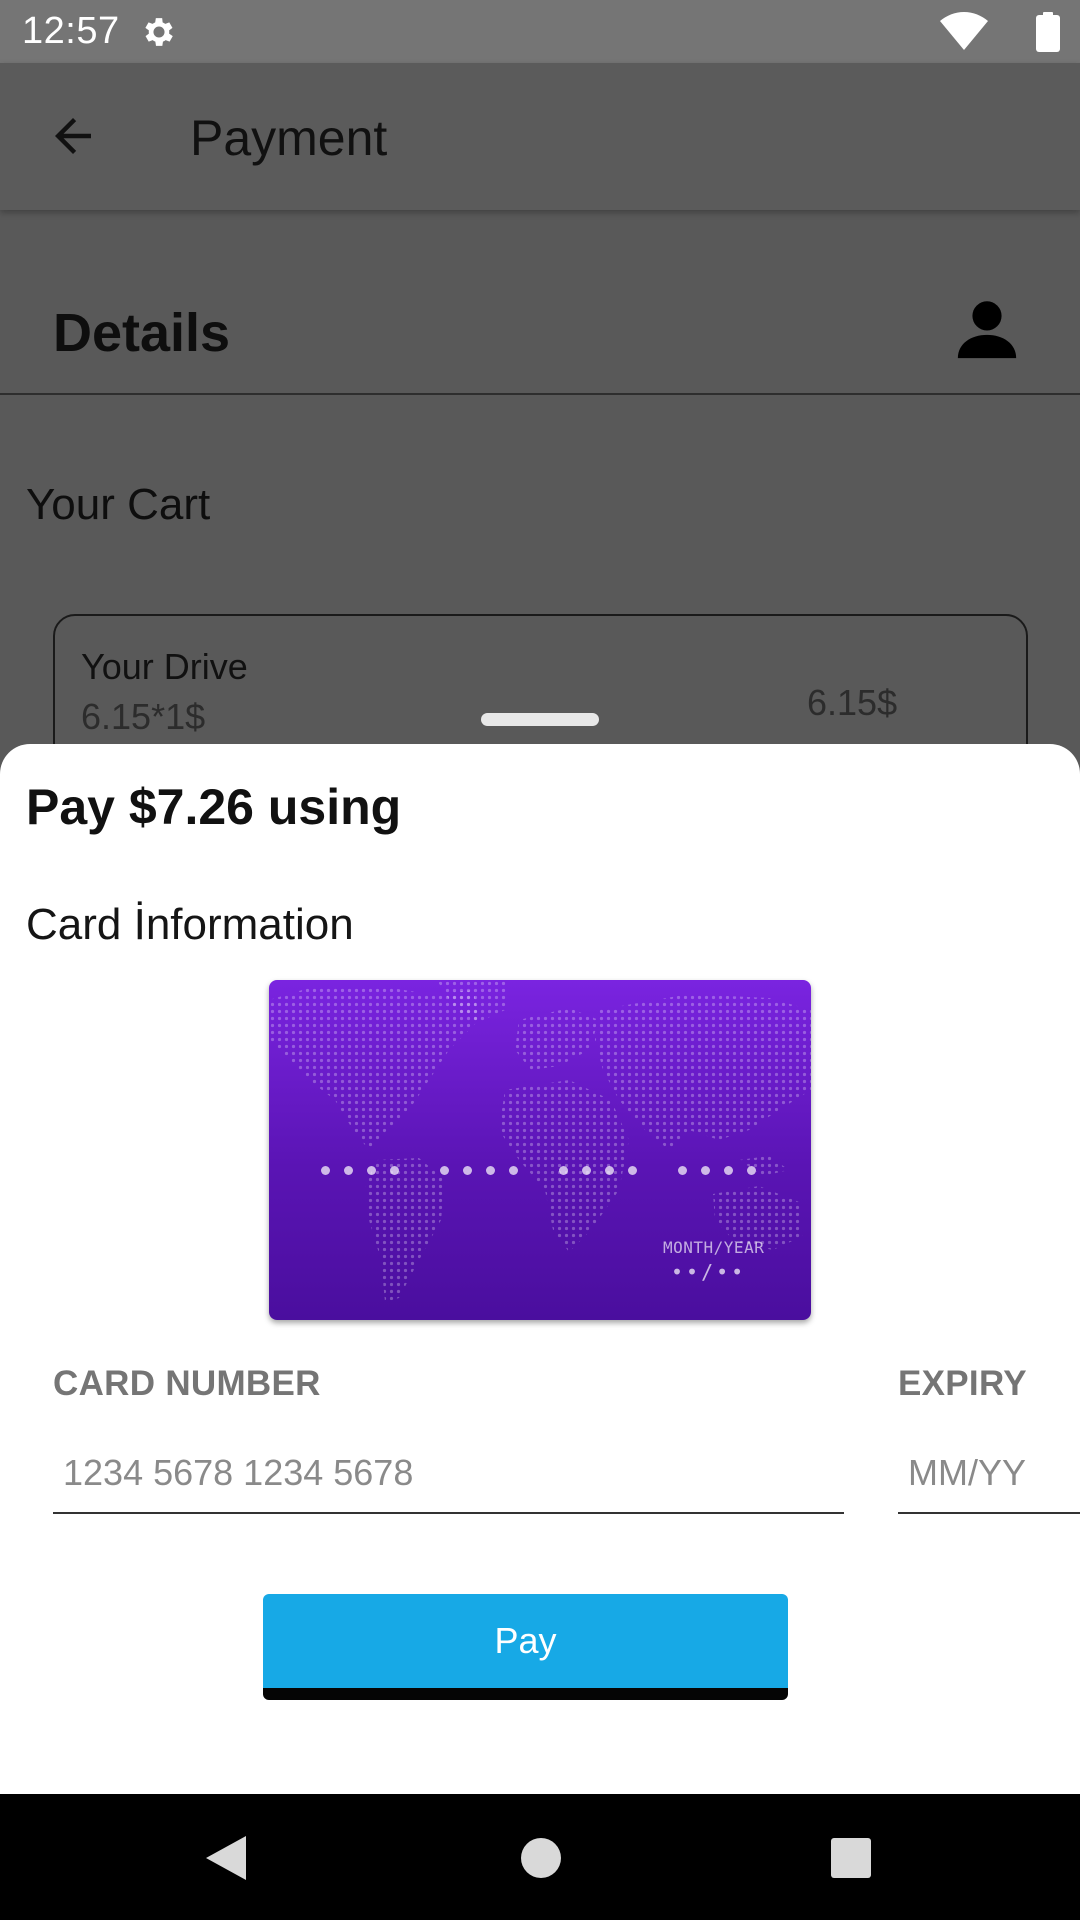 The width and height of the screenshot is (1080, 1920). What do you see at coordinates (289, 138) in the screenshot?
I see `page-title: Payment` at bounding box center [289, 138].